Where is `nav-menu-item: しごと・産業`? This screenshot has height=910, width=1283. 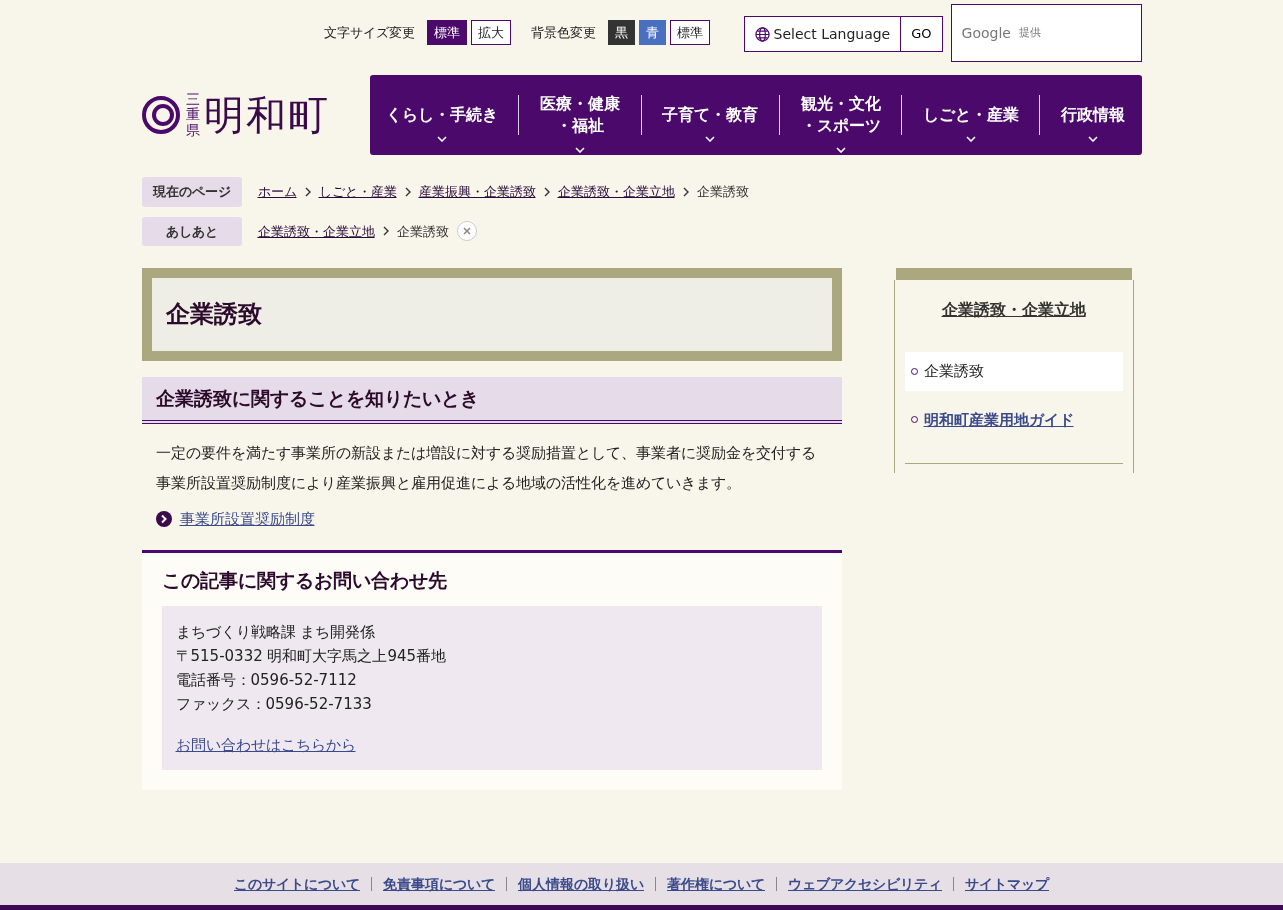
nav-menu-item: しごと・産業 is located at coordinates (970, 115).